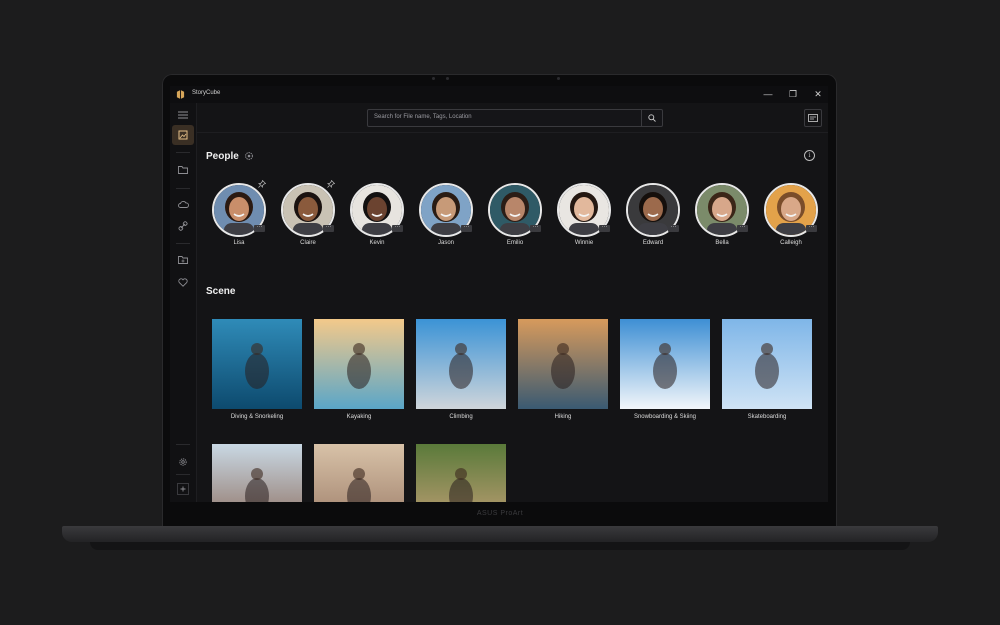 The image size is (1000, 625). What do you see at coordinates (222, 156) in the screenshot?
I see `people-title: People` at bounding box center [222, 156].